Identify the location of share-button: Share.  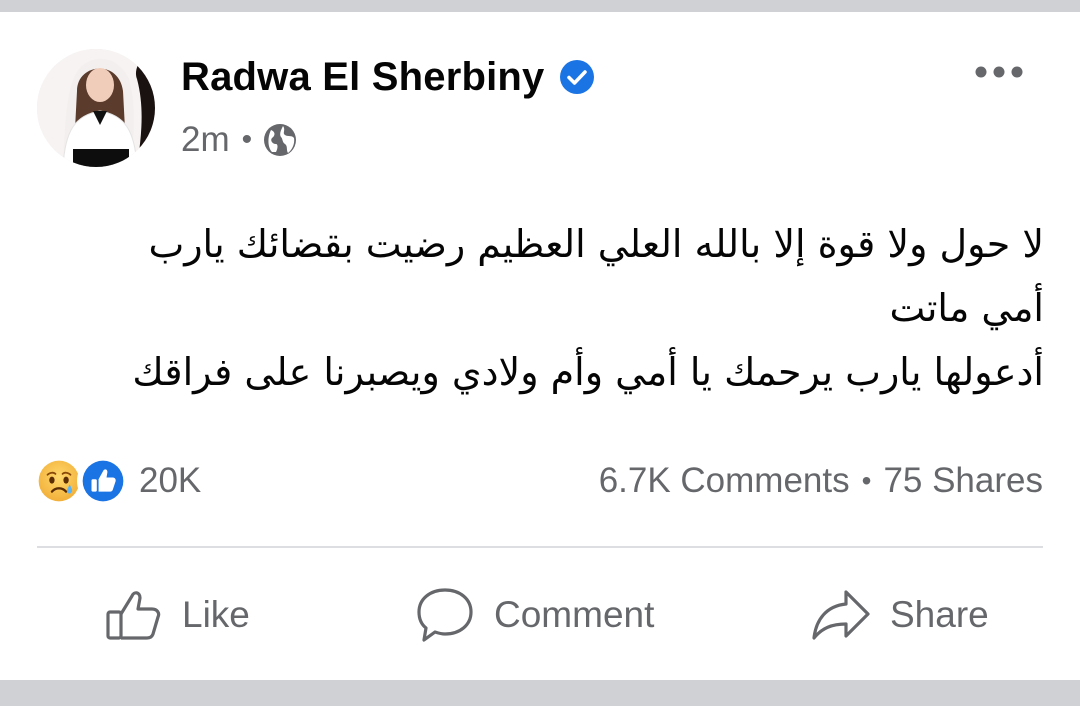
(899, 615).